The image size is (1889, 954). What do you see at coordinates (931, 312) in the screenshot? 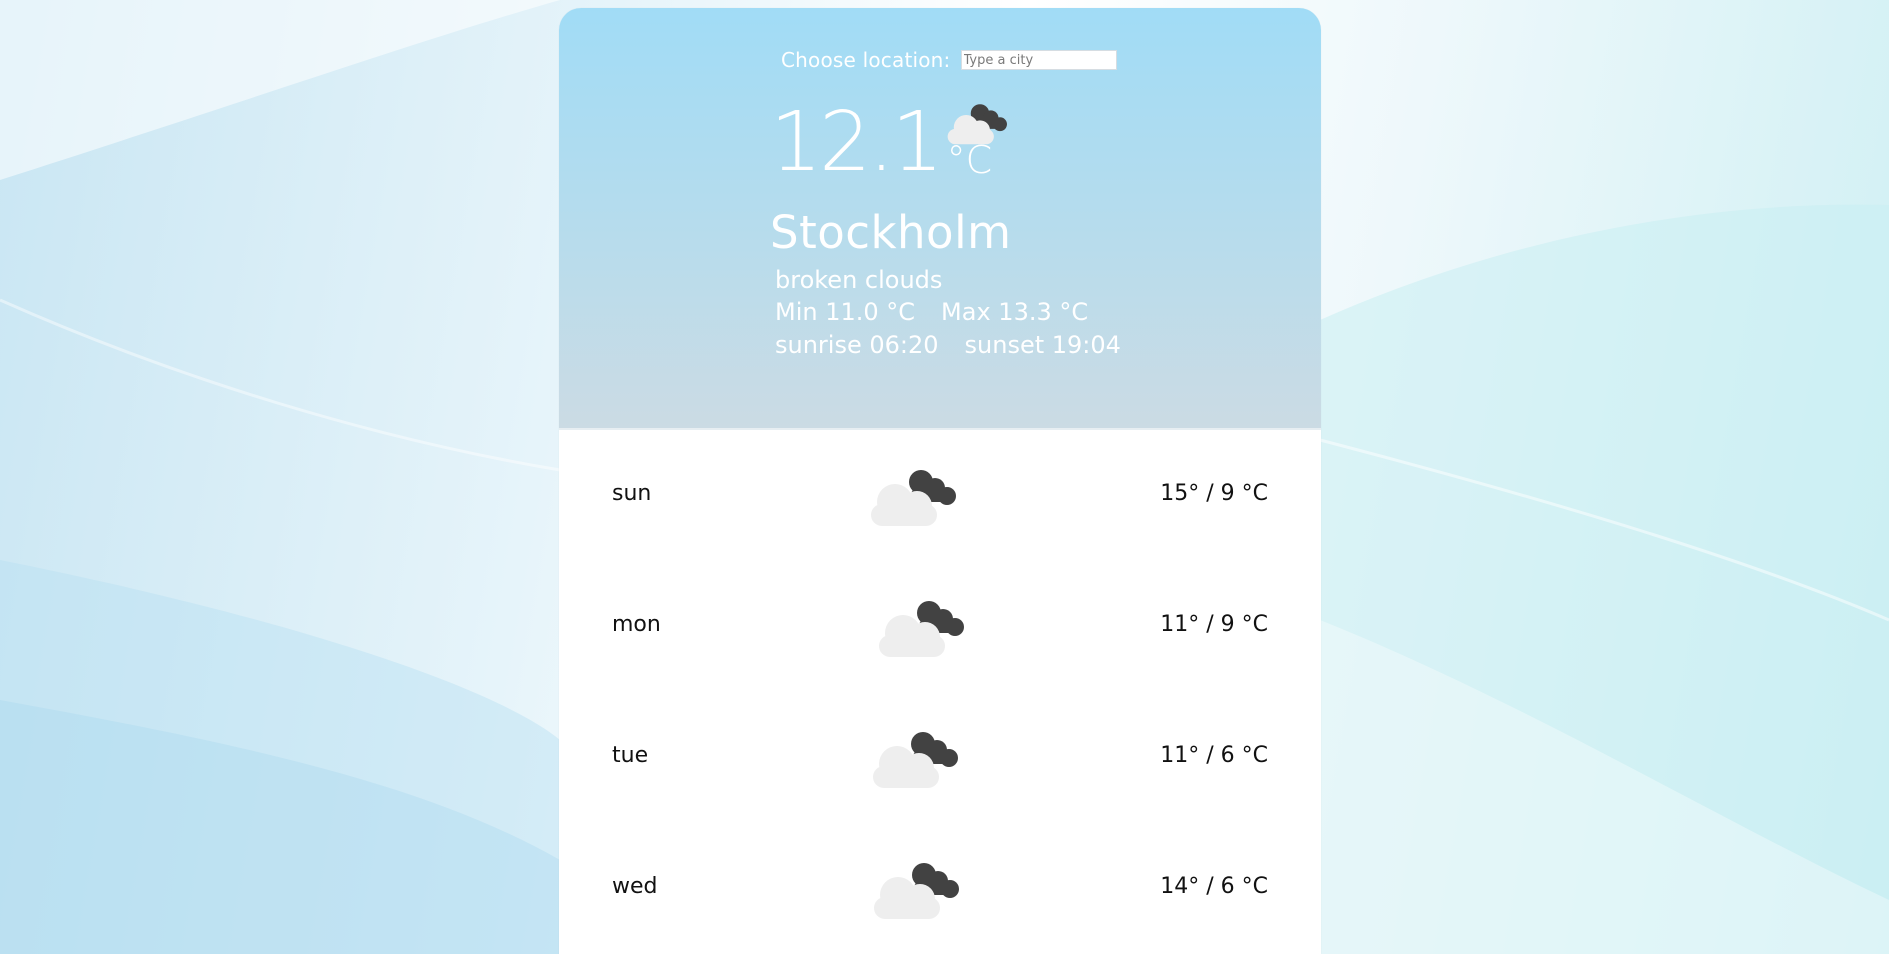
I see `min-max-row: Min 11.0 °C Max 13.3 °C` at bounding box center [931, 312].